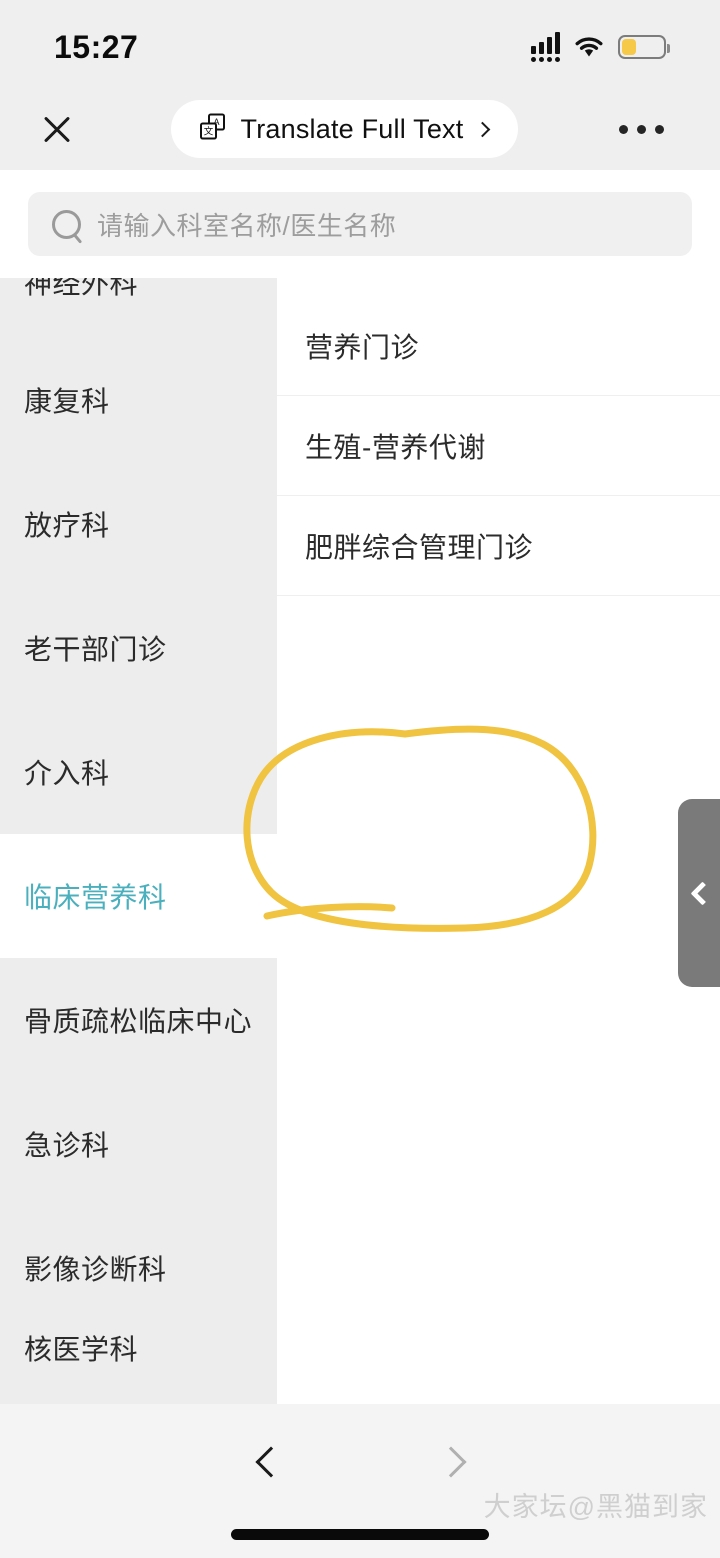 Image resolution: width=720 pixels, height=1558 pixels. I want to click on sidebar-item-8: 影像诊断科, so click(138, 1268).